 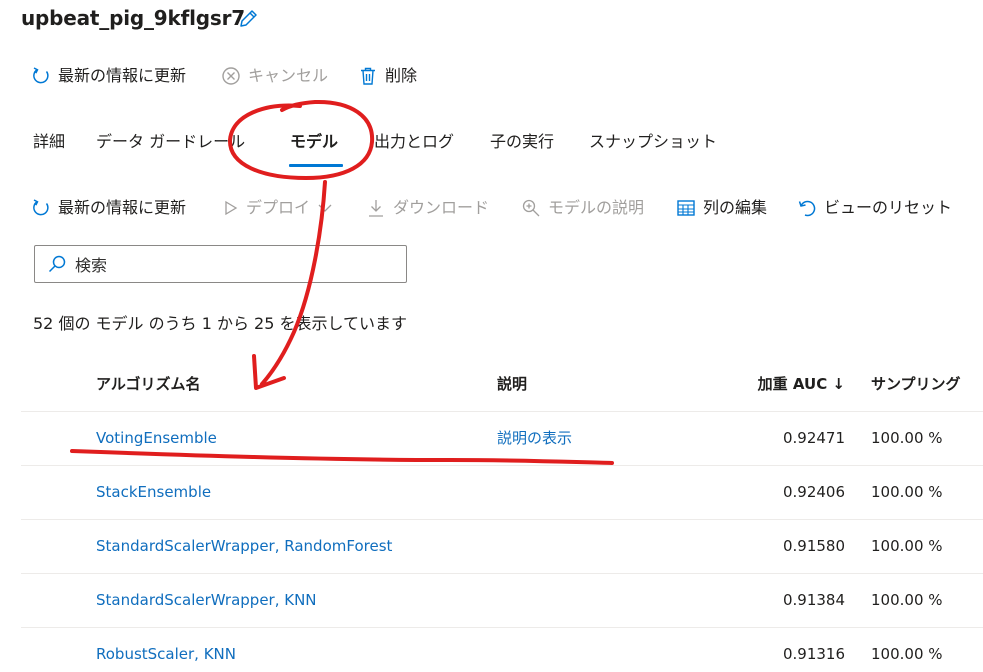 What do you see at coordinates (531, 208) in the screenshot?
I see `zoom-search-icon` at bounding box center [531, 208].